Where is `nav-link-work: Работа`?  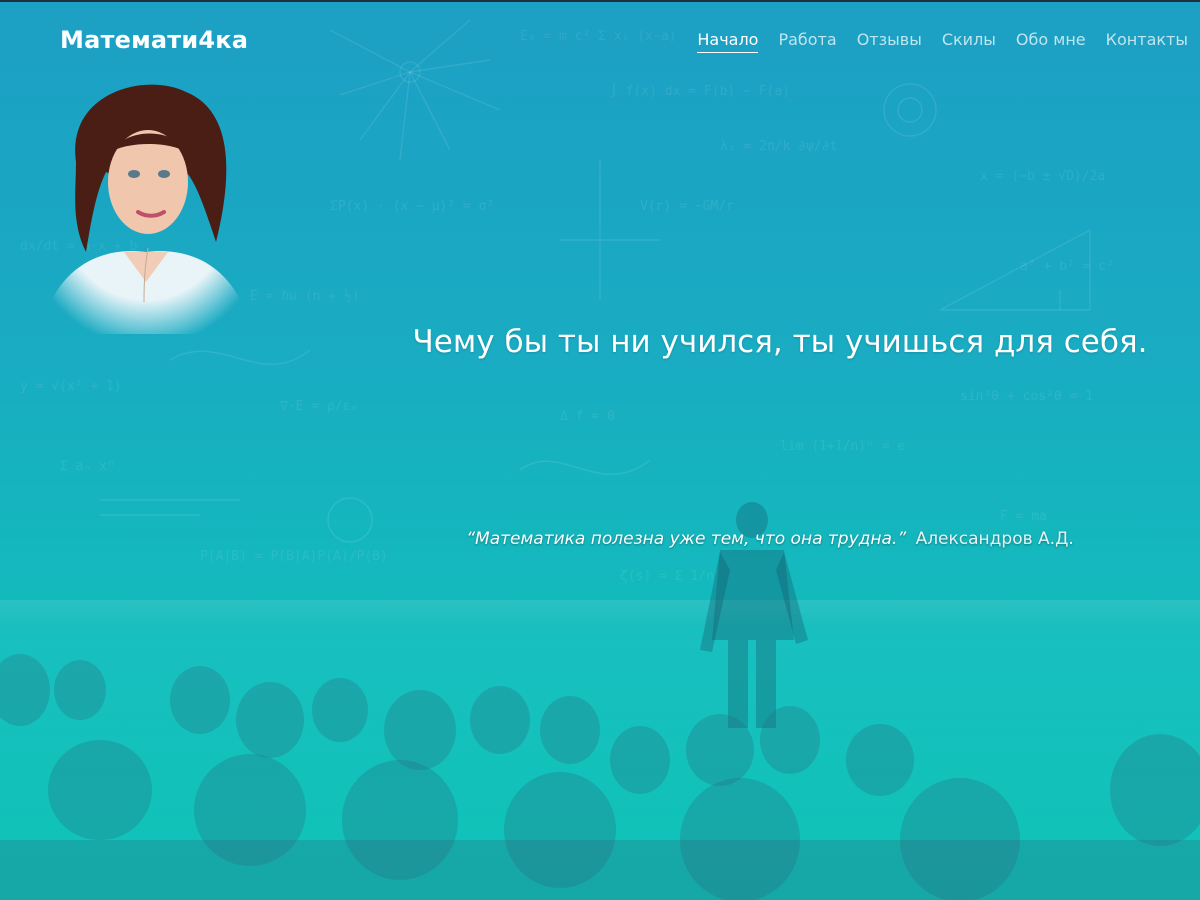
nav-link-work: Работа is located at coordinates (807, 41).